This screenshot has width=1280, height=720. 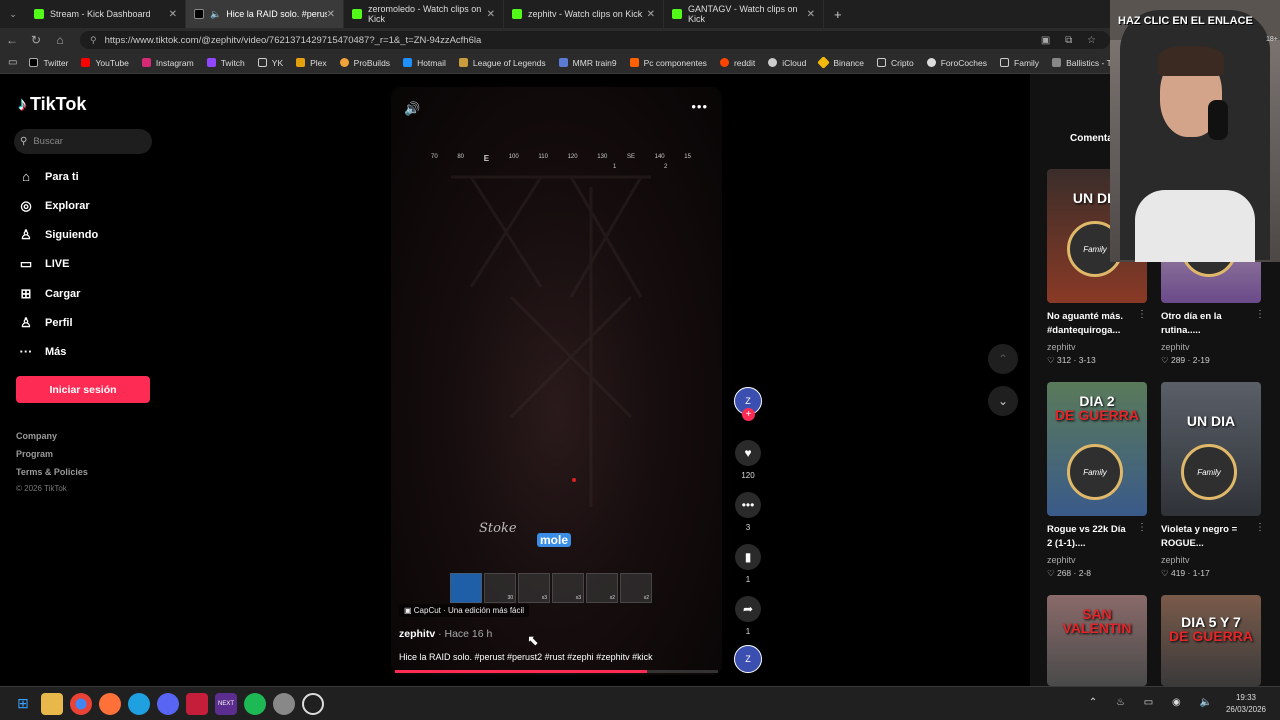 I want to click on next-app-icon: NEXT, so click(x=226, y=703).